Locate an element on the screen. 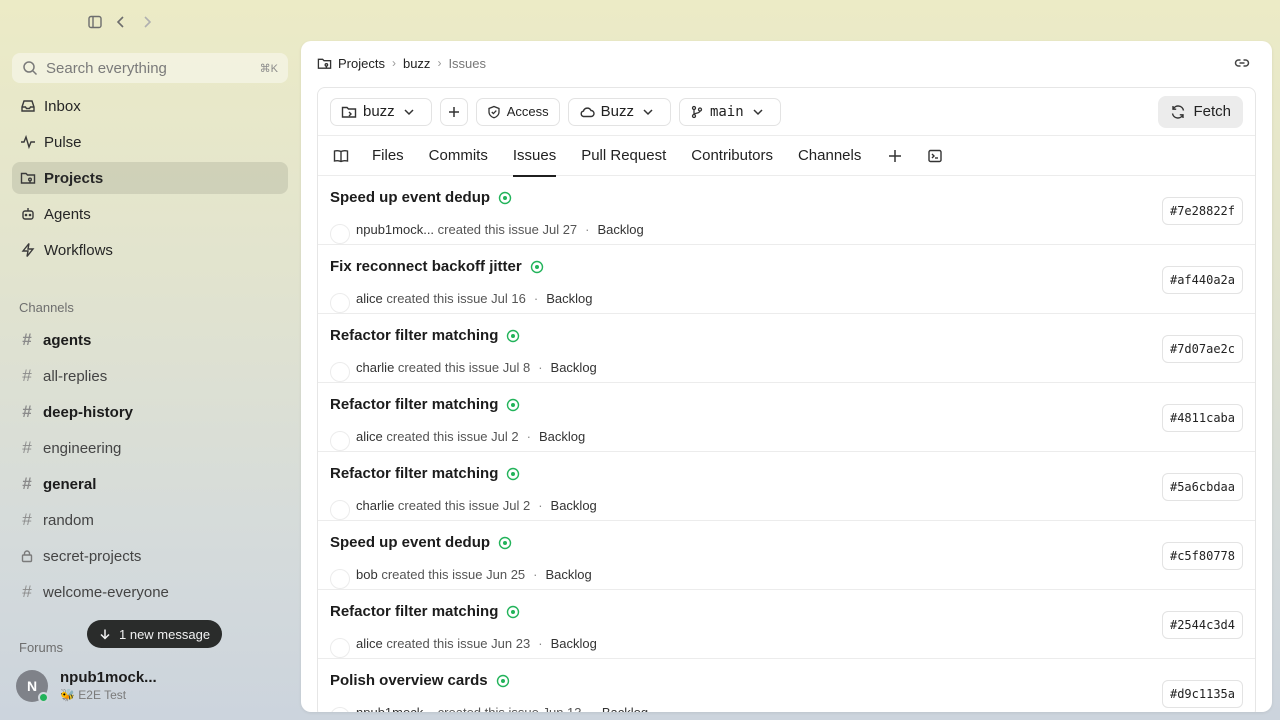  back-arrow-icon is located at coordinates (121, 22).